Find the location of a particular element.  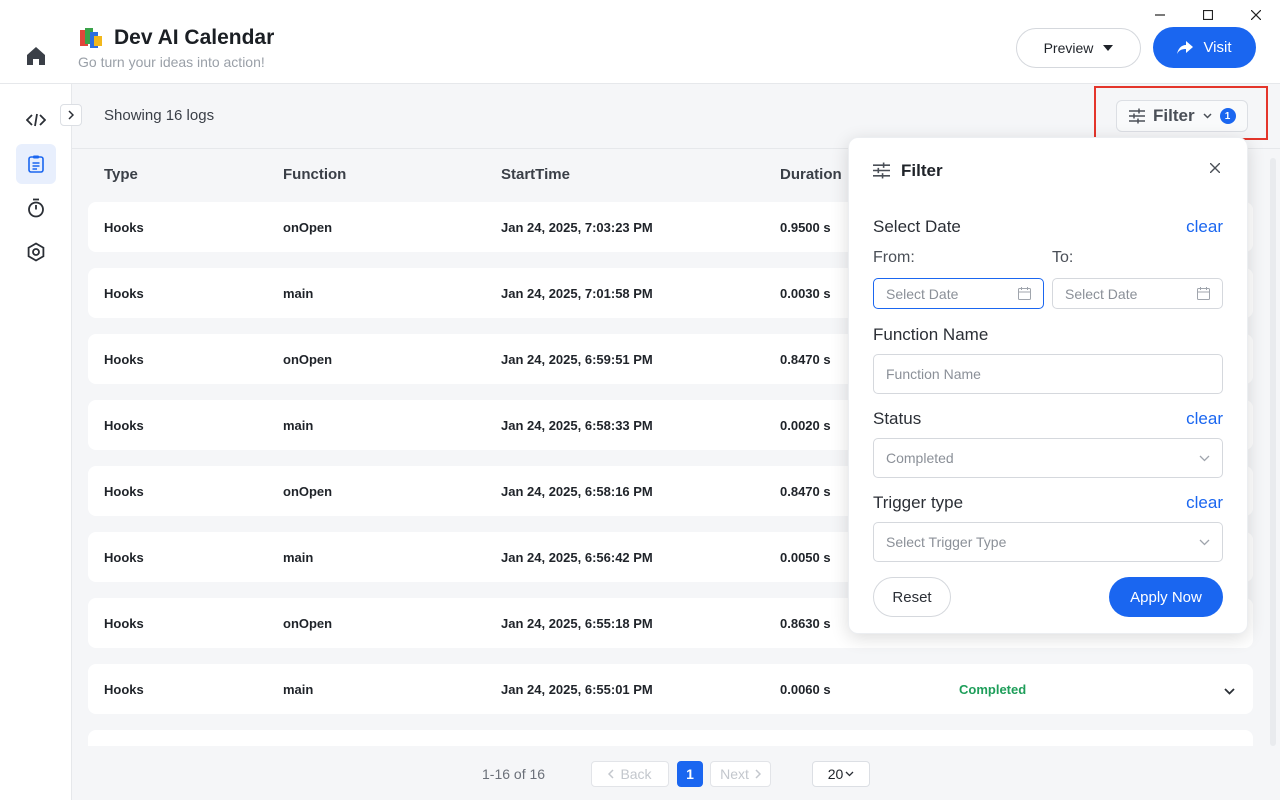

sidebar-expand-button is located at coordinates (71, 115).